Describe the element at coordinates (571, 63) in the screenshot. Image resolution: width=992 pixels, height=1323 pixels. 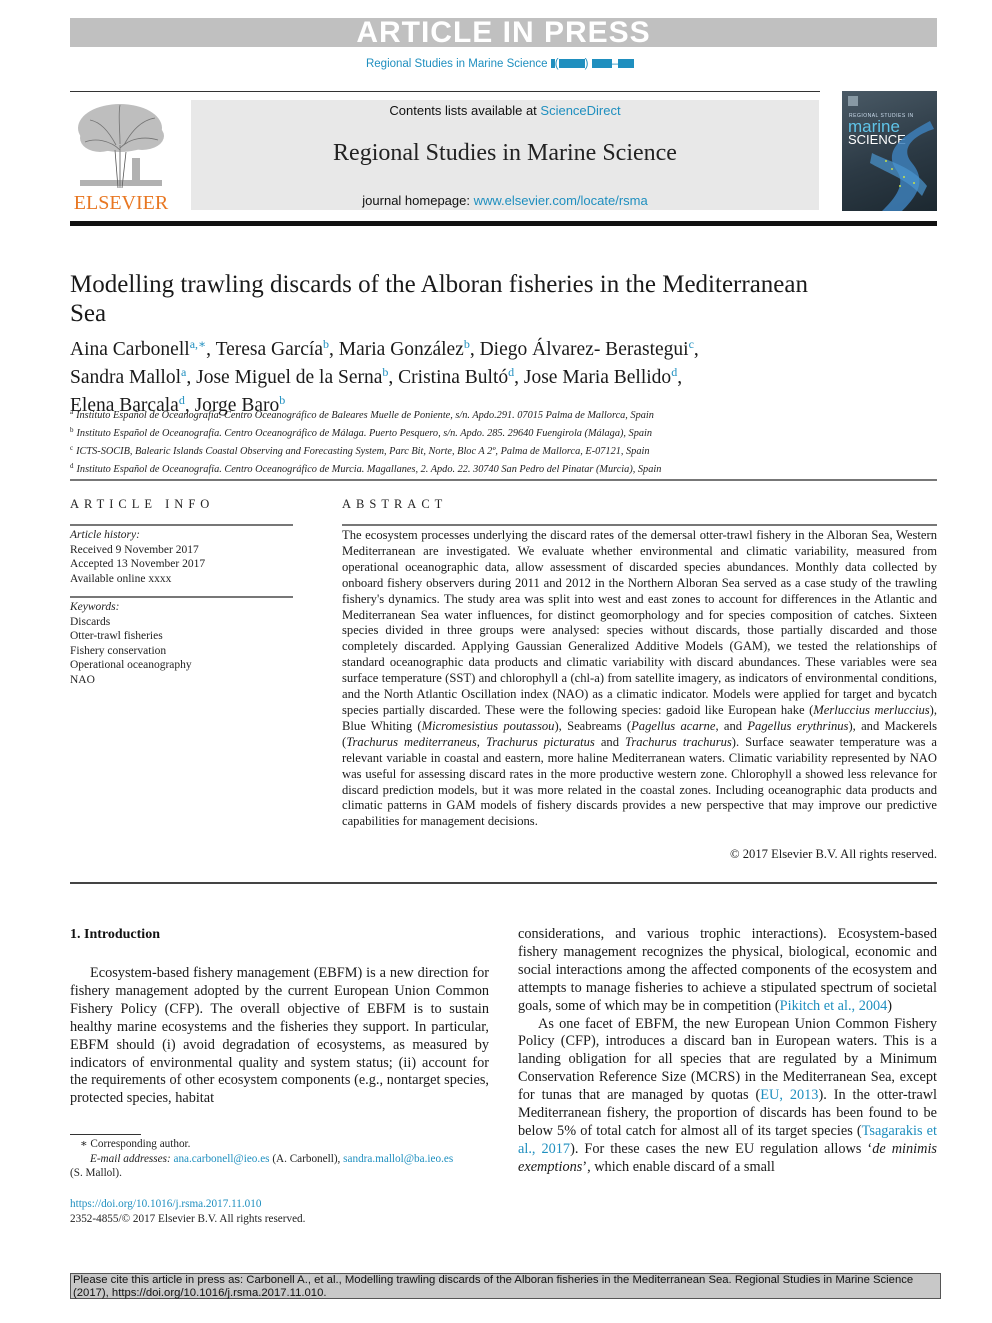
I see `year-placeholder-bar` at that location.